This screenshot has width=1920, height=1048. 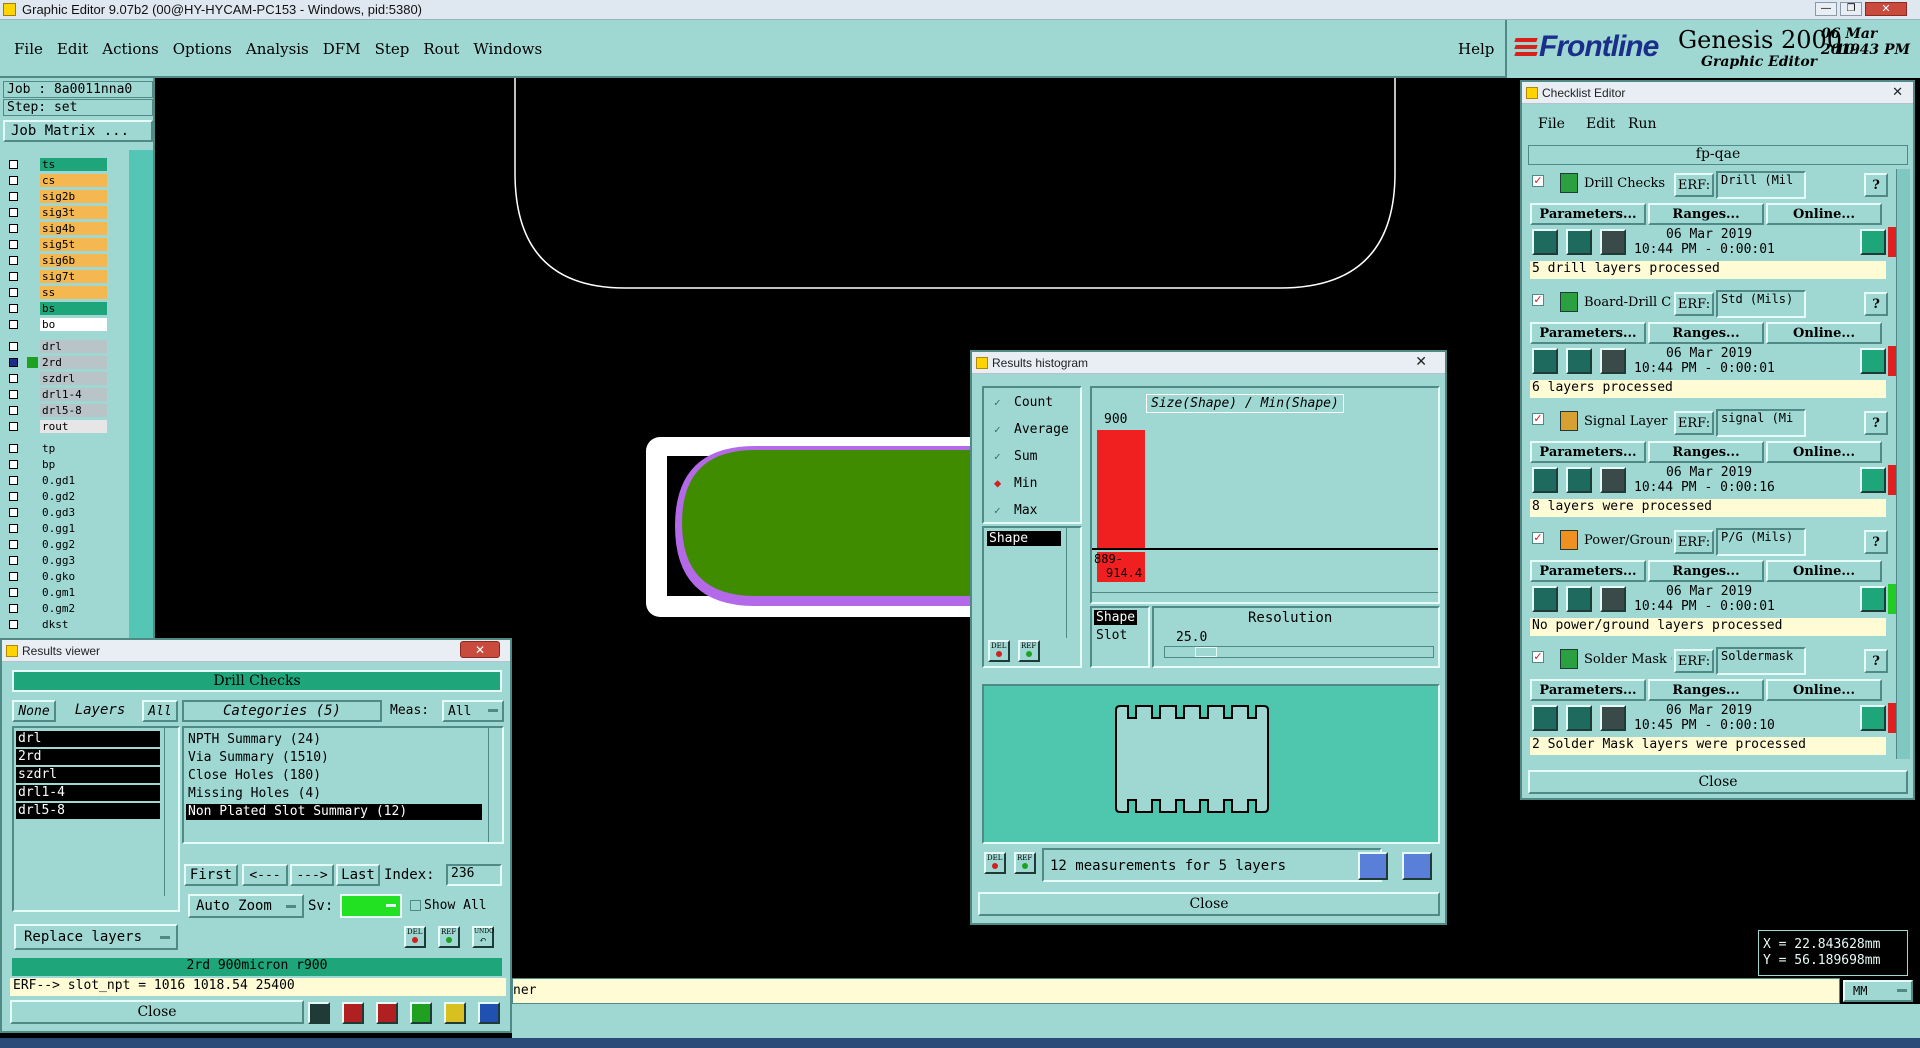 What do you see at coordinates (312, 875) in the screenshot?
I see `next-button: --->` at bounding box center [312, 875].